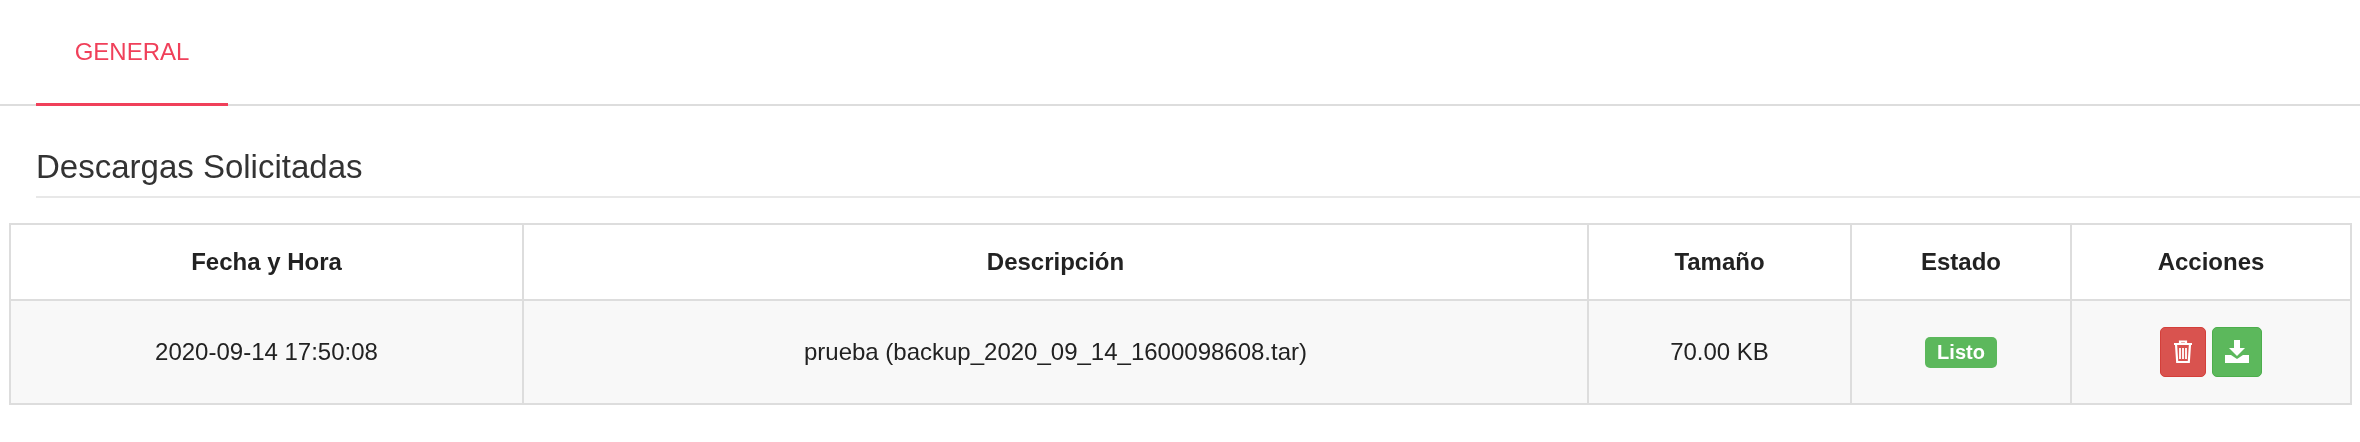 This screenshot has width=2360, height=442. Describe the element at coordinates (1961, 352) in the screenshot. I see `status-badge: Listo` at that location.